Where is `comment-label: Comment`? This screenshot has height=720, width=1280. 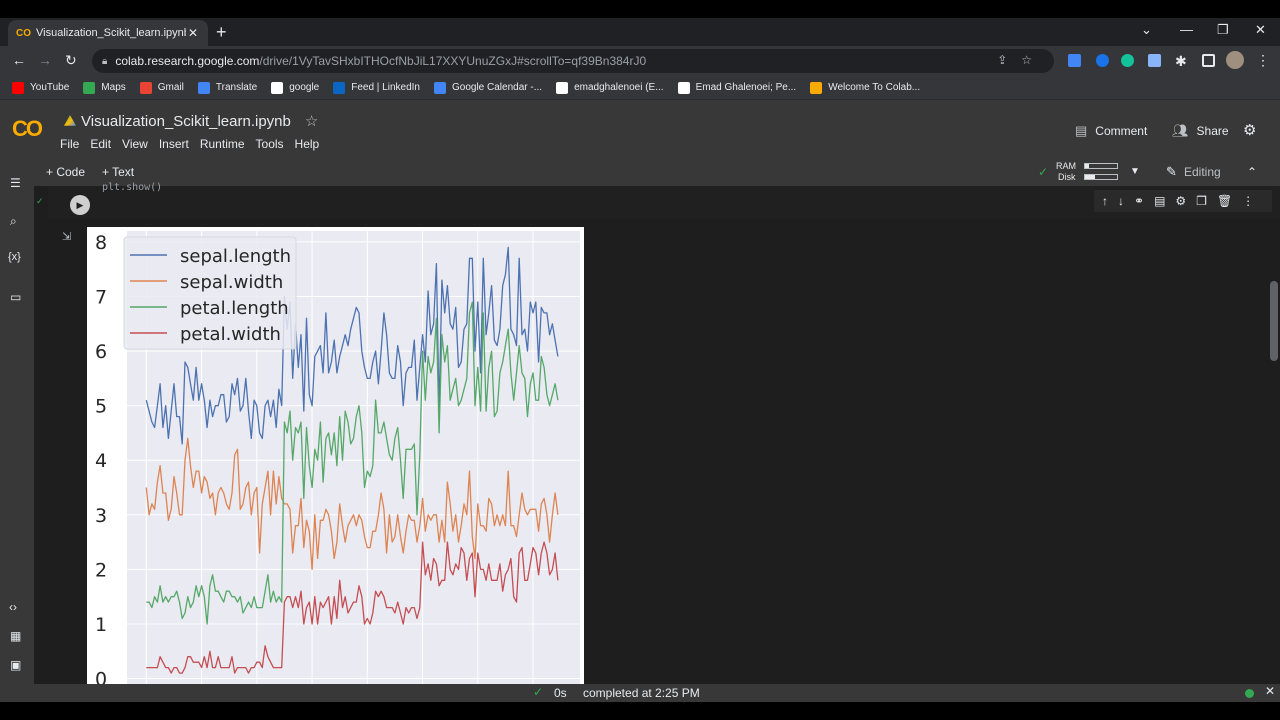
comment-label: Comment is located at coordinates (1121, 131).